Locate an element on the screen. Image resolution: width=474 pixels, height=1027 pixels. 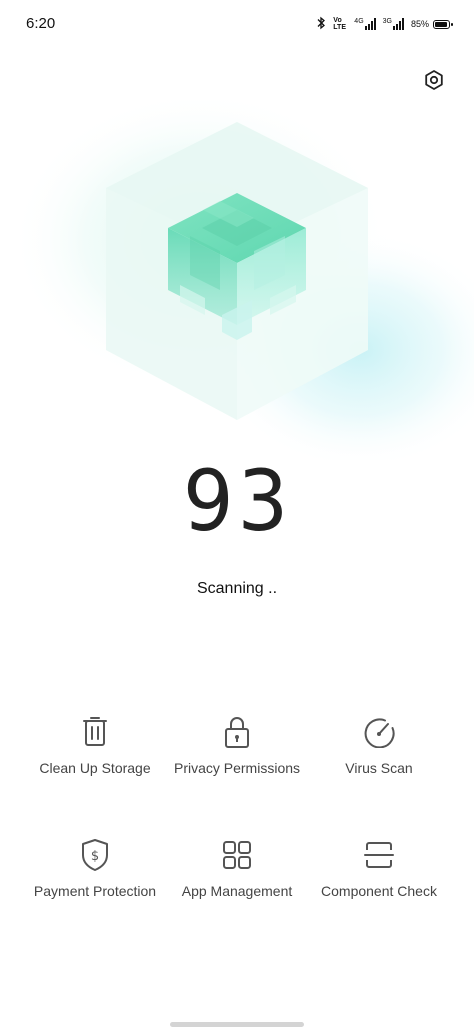
shield-dollar-icon: $ is located at coordinates (95, 855).